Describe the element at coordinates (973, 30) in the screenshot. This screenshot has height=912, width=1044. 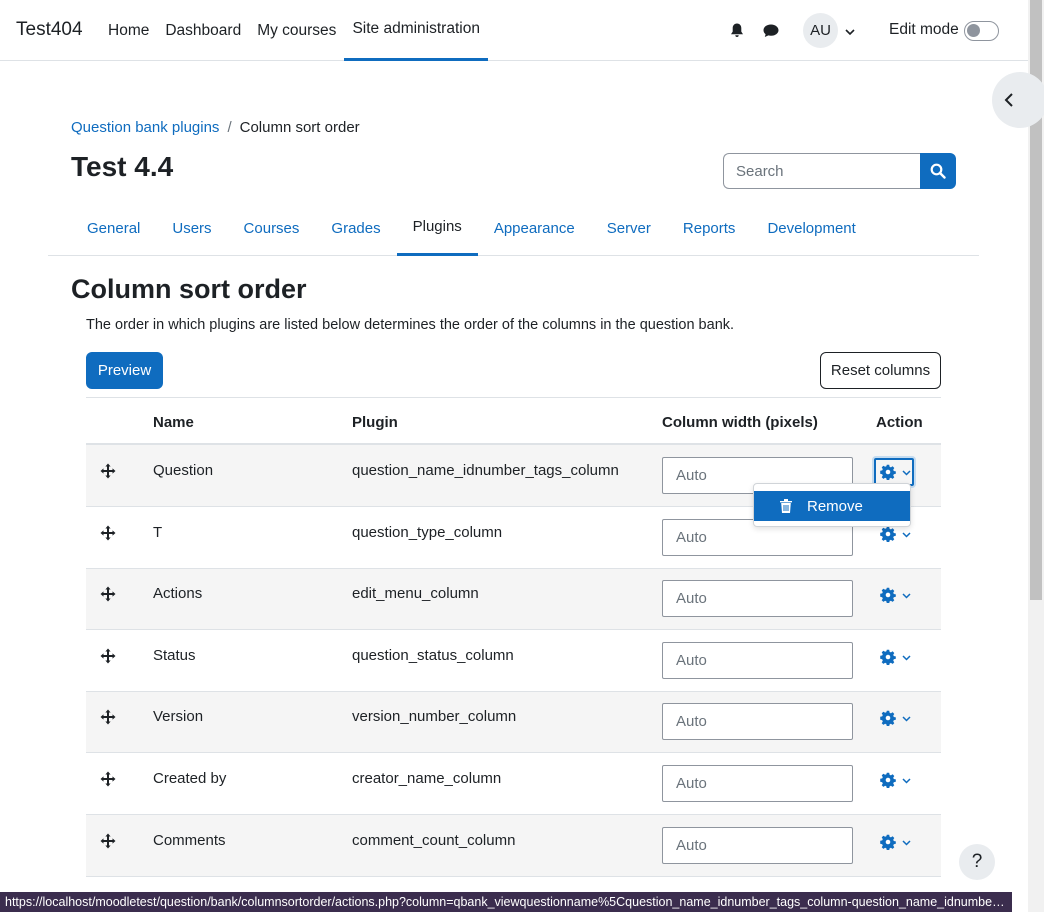
I see `toggle-knob` at that location.